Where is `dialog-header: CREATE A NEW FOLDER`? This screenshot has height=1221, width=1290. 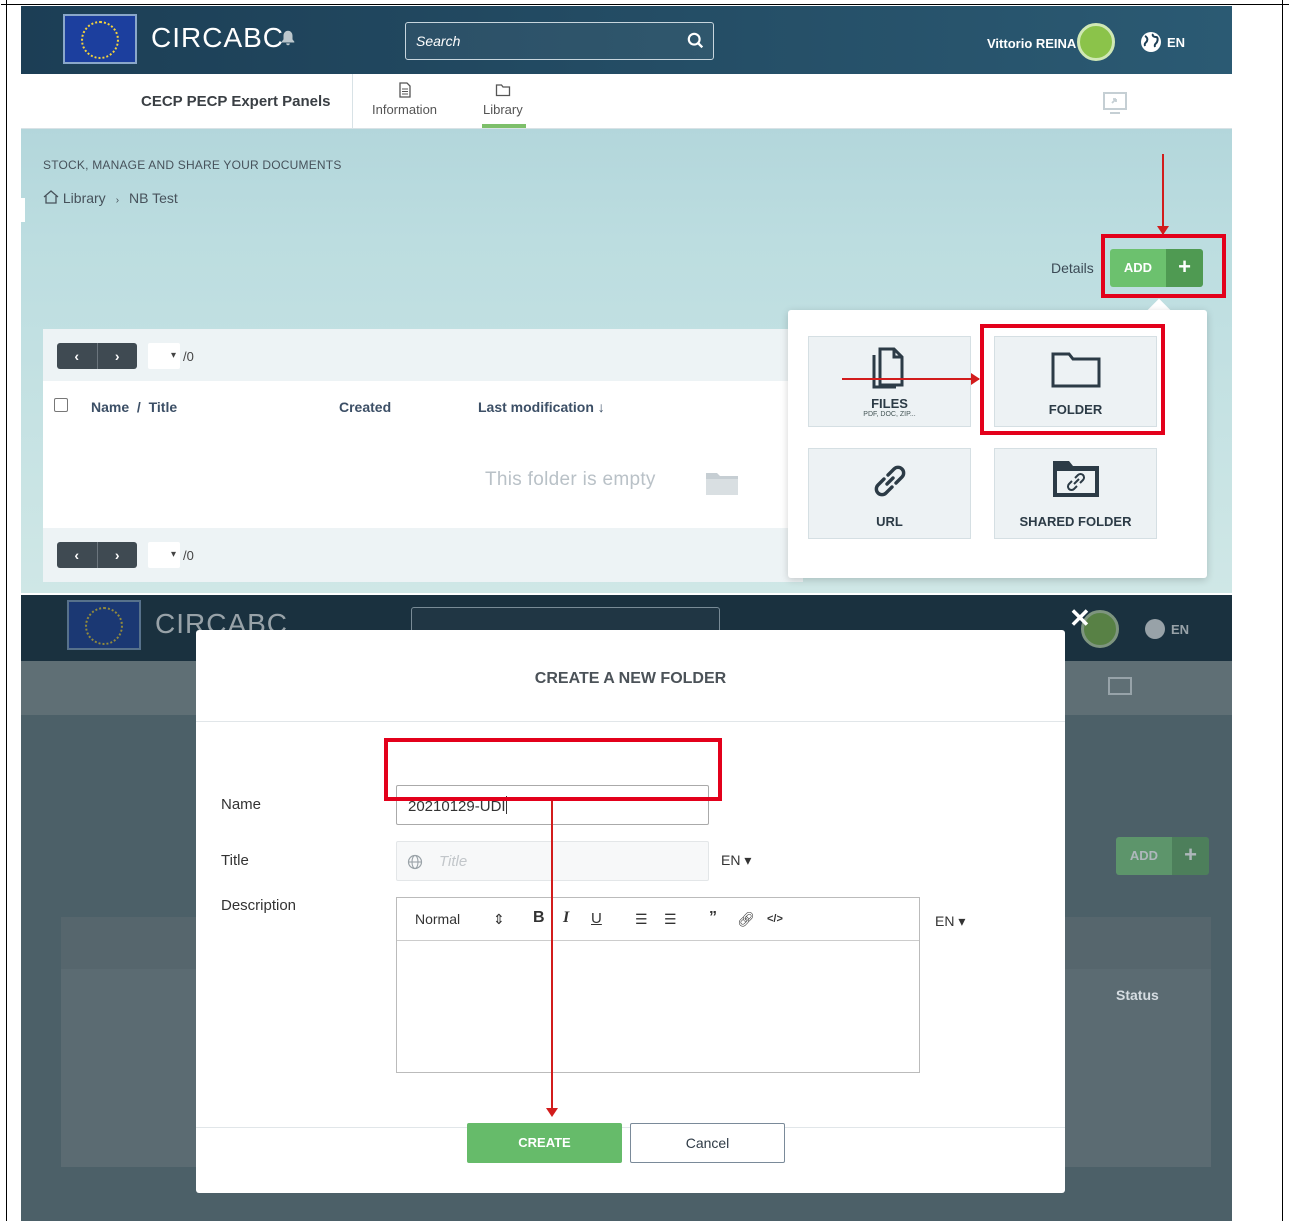
dialog-header: CREATE A NEW FOLDER is located at coordinates (630, 676).